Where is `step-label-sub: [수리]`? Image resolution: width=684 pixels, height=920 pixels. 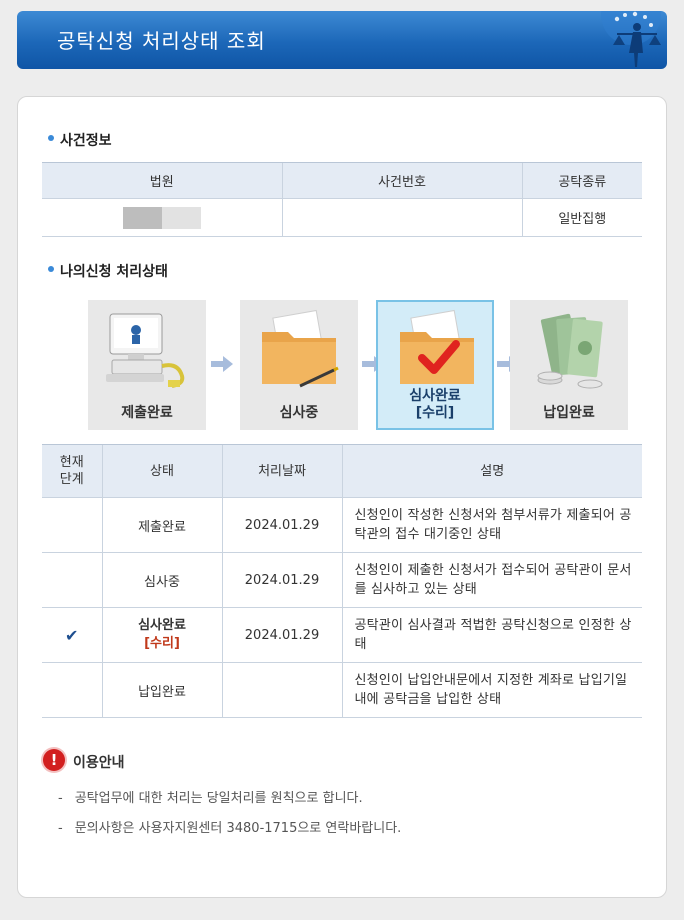 step-label-sub: [수리] is located at coordinates (435, 413).